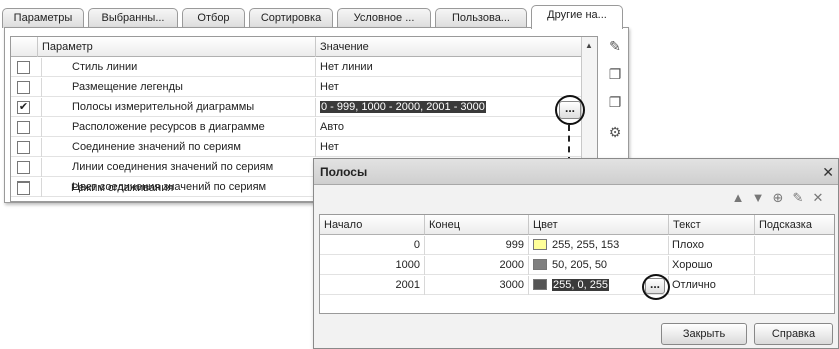 This screenshot has height=349, width=839. I want to click on grid-header: Параметр Значение, so click(304, 47).